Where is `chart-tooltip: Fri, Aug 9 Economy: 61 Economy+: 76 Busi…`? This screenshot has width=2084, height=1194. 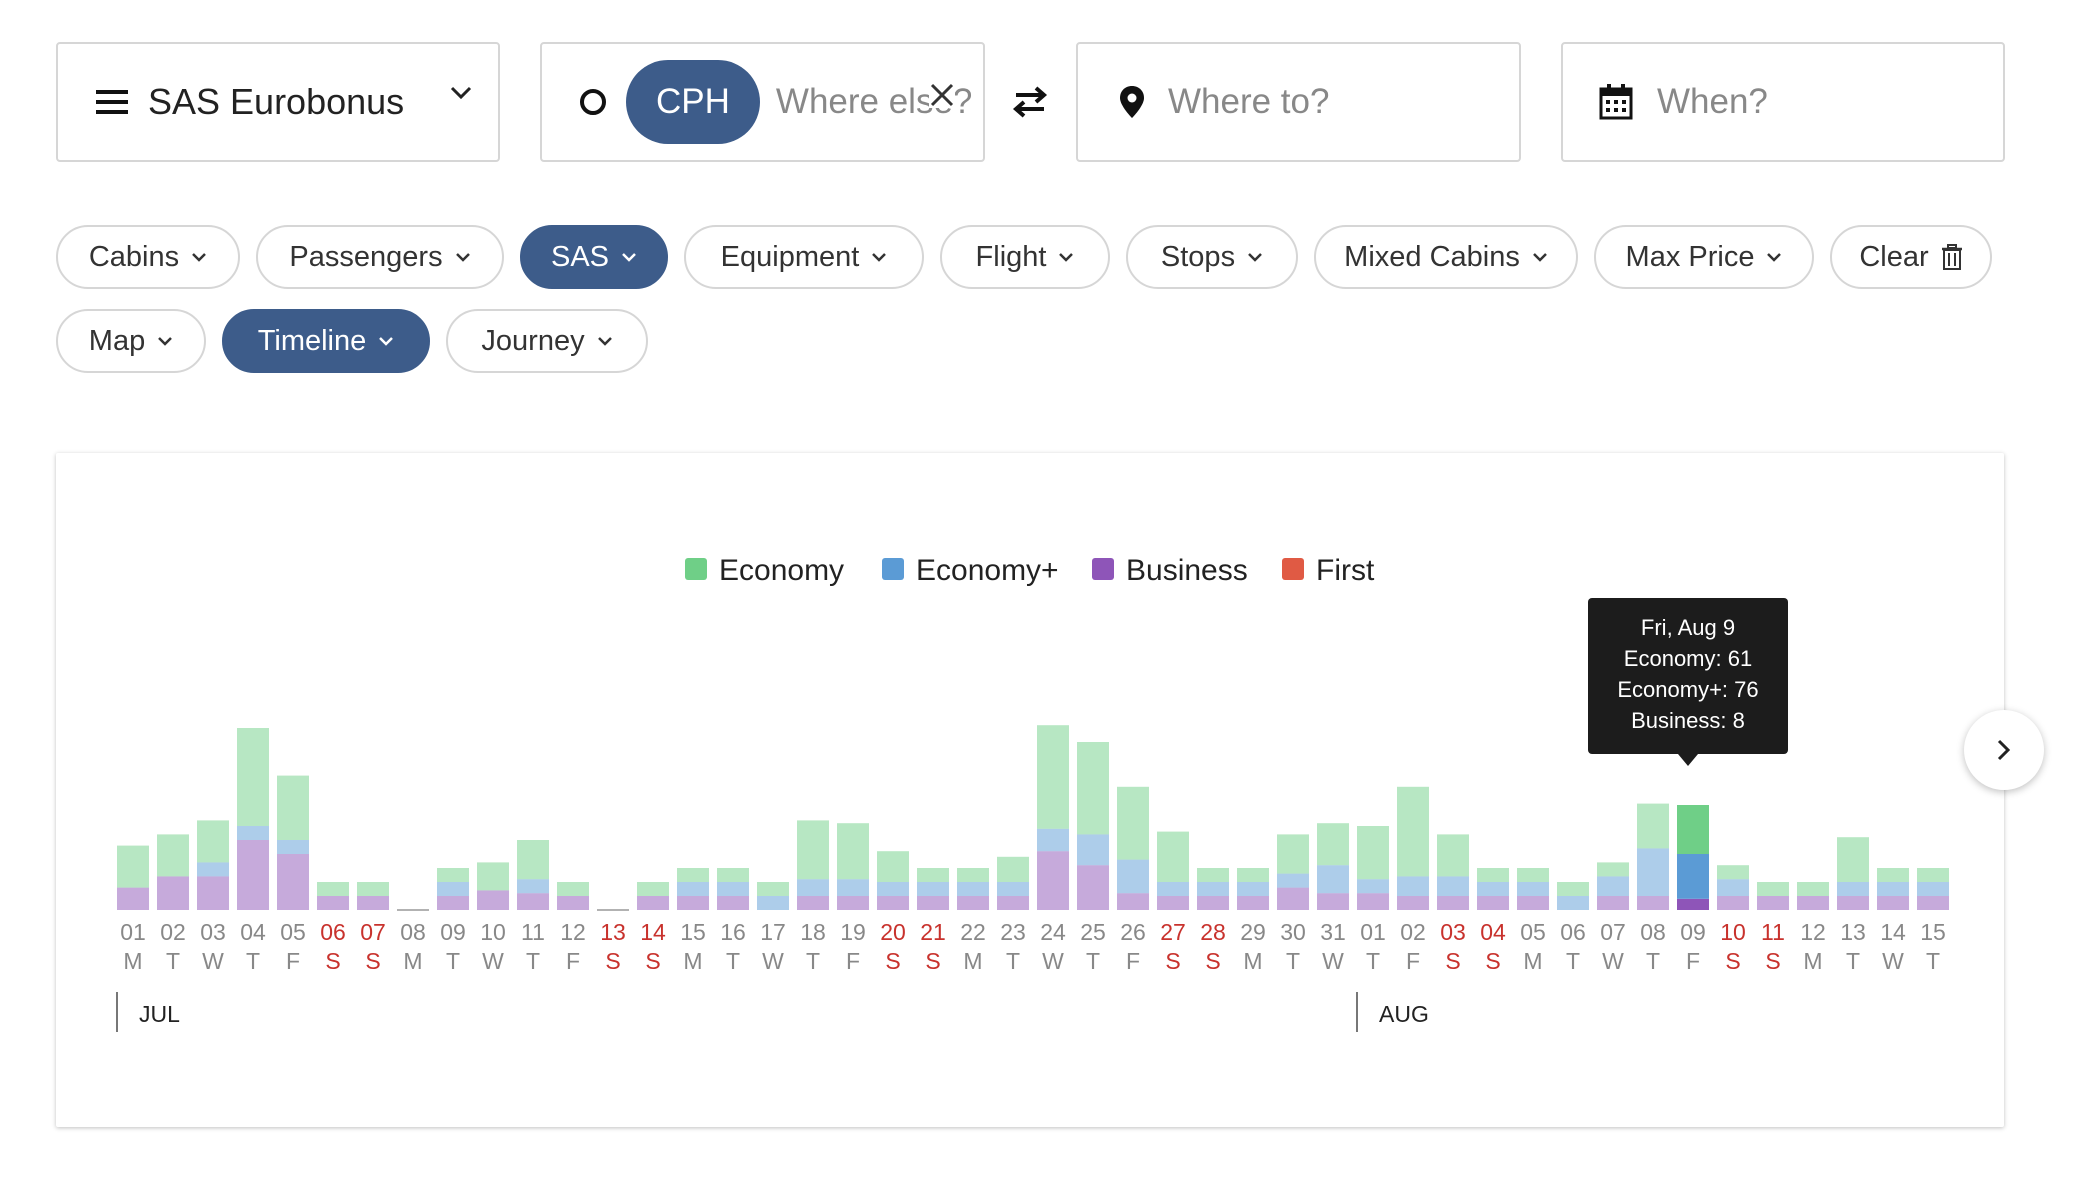 chart-tooltip: Fri, Aug 9 Economy: 61 Economy+: 76 Busi… is located at coordinates (1688, 682).